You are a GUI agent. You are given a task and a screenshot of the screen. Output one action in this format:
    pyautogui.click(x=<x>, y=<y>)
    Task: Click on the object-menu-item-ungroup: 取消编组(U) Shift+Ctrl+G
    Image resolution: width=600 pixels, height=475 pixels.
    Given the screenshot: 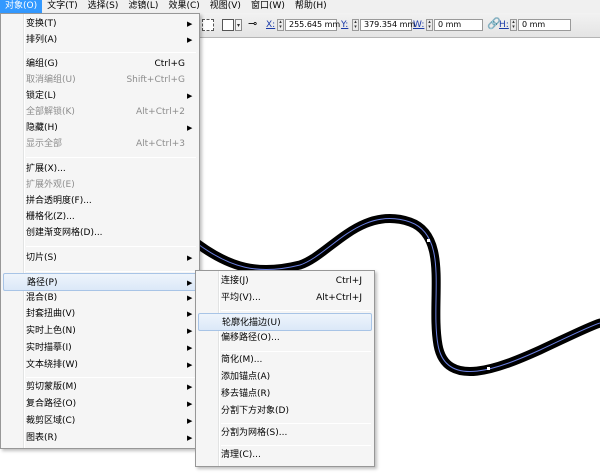 What is the action you would take?
    pyautogui.click(x=105, y=80)
    